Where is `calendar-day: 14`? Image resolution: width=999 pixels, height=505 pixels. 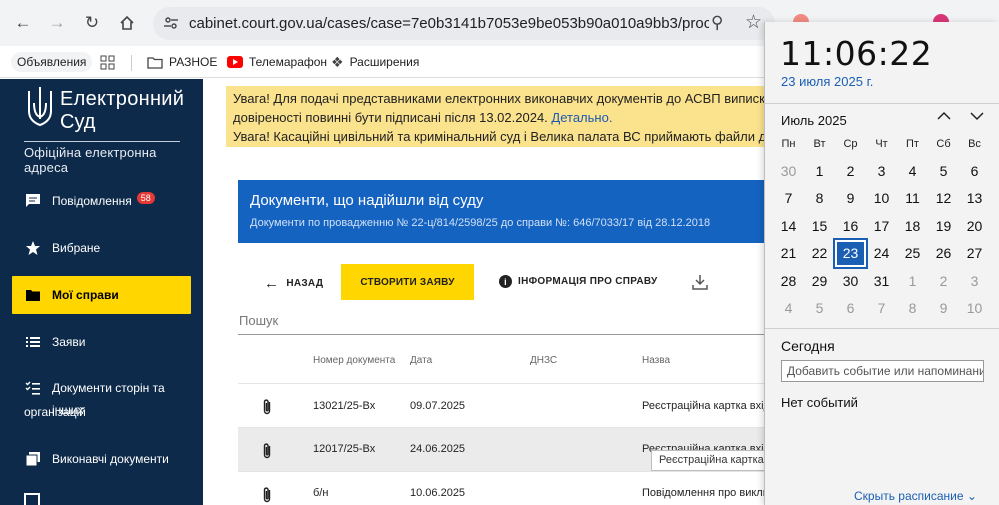
calendar-day: 14 is located at coordinates (788, 226).